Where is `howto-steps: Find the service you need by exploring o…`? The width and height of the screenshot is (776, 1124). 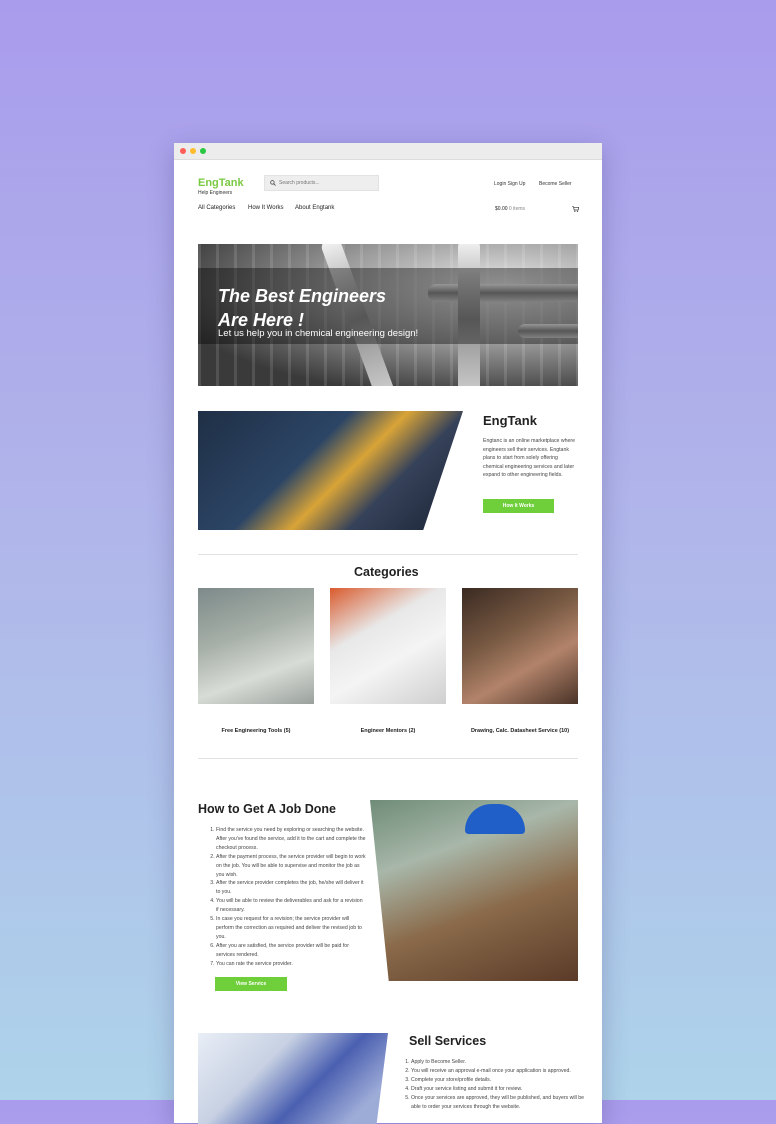 howto-steps: Find the service you need by exploring o… is located at coordinates (287, 897).